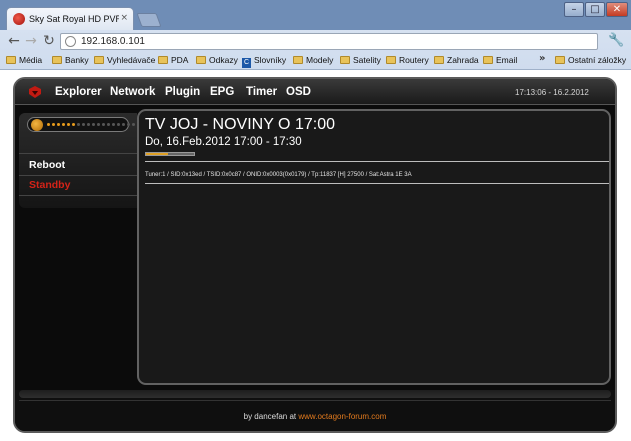 The height and width of the screenshot is (441, 631). I want to click on bookmarks-overflow-button: », so click(542, 58).